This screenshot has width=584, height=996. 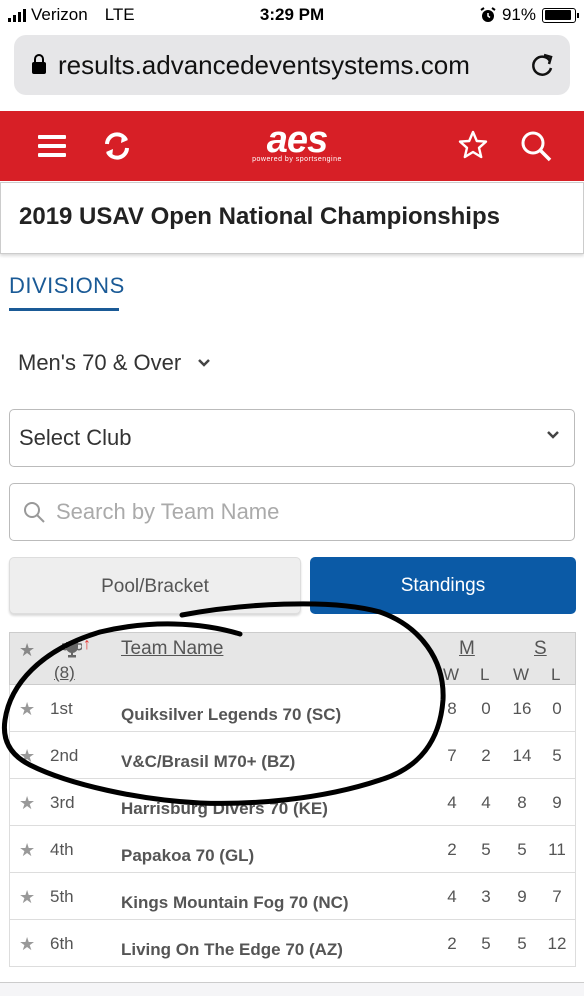 I want to click on lock-icon, so click(x=39, y=64).